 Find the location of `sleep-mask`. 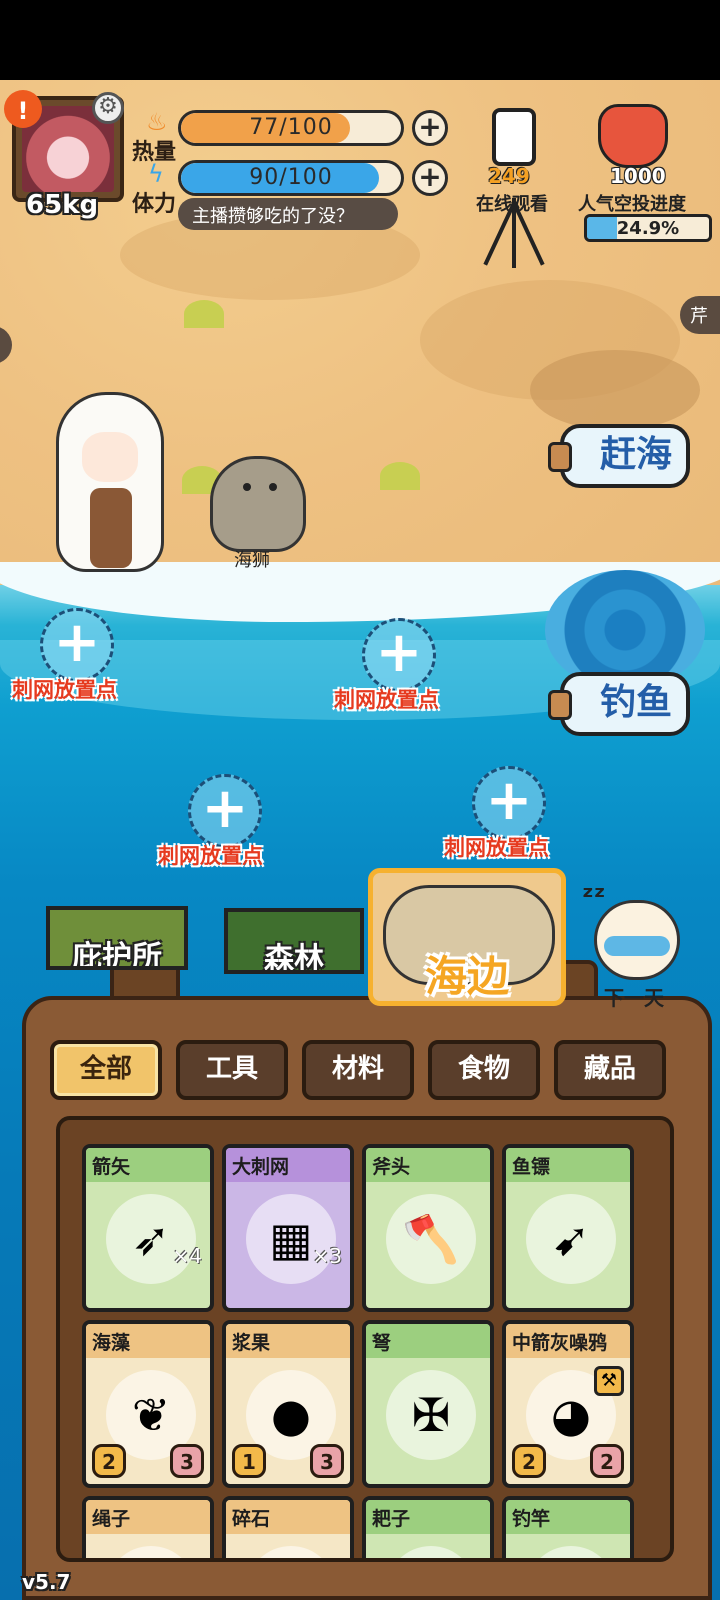

sleep-mask is located at coordinates (637, 946).